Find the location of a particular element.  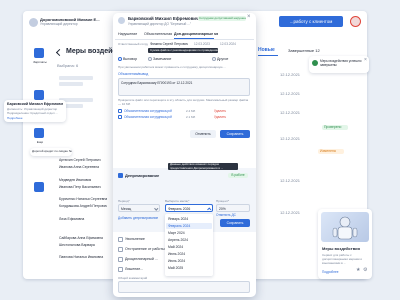

document-icon is located at coordinates (39, 95).